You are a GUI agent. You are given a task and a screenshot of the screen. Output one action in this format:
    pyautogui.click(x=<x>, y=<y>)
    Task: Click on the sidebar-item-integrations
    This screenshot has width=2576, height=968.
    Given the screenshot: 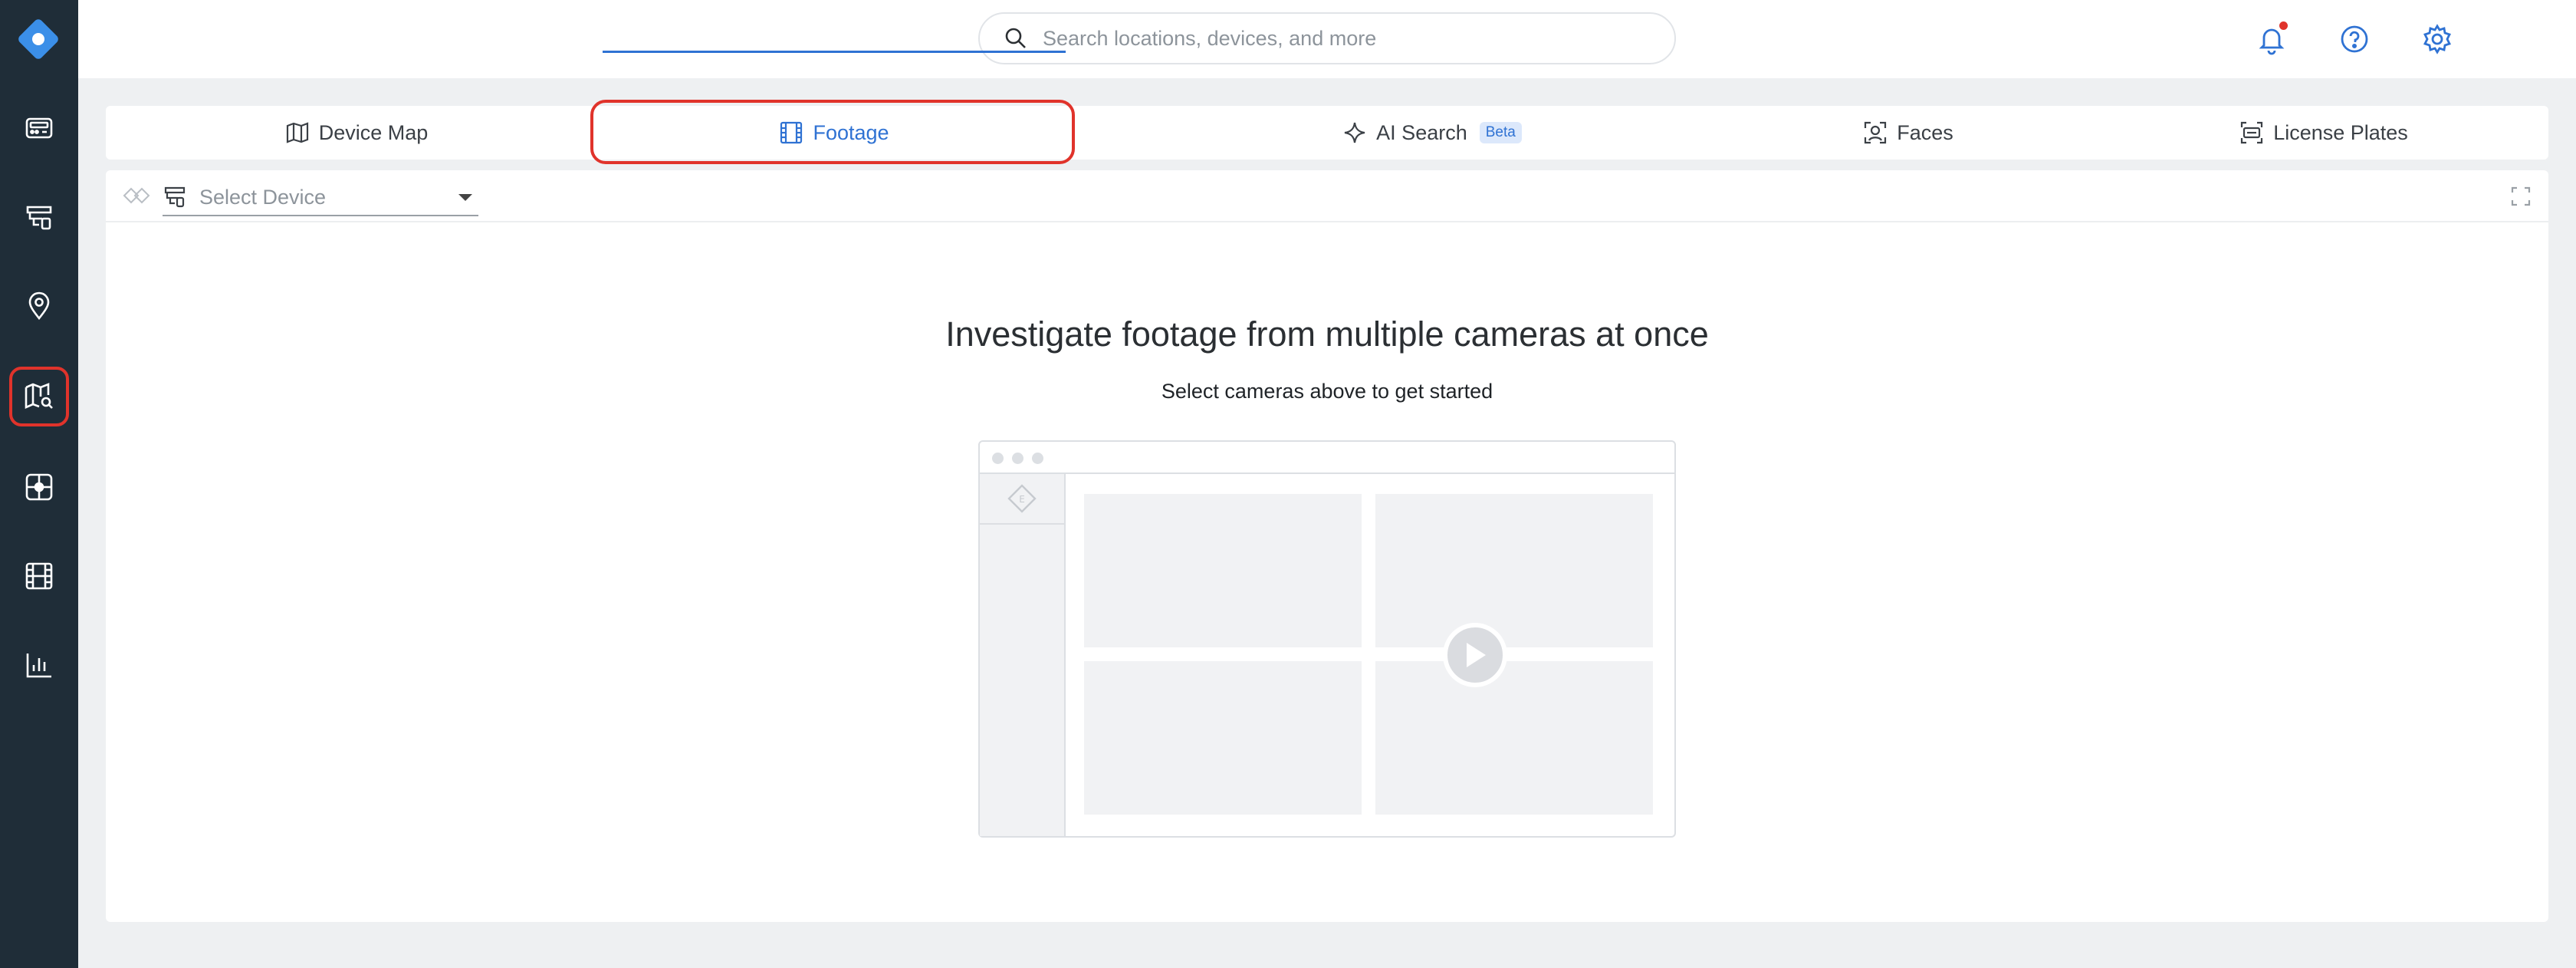 What is the action you would take?
    pyautogui.click(x=39, y=487)
    